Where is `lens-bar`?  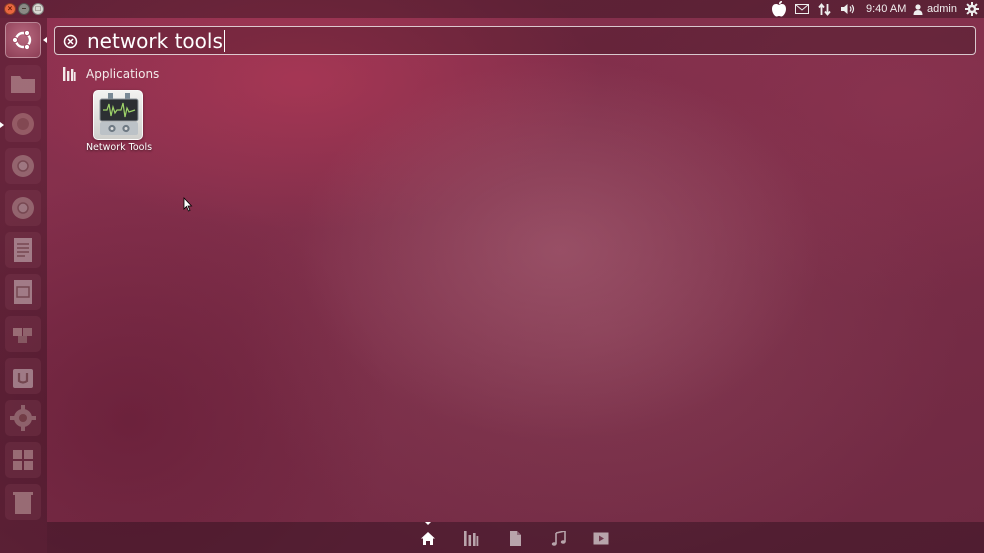
lens-bar is located at coordinates (515, 537).